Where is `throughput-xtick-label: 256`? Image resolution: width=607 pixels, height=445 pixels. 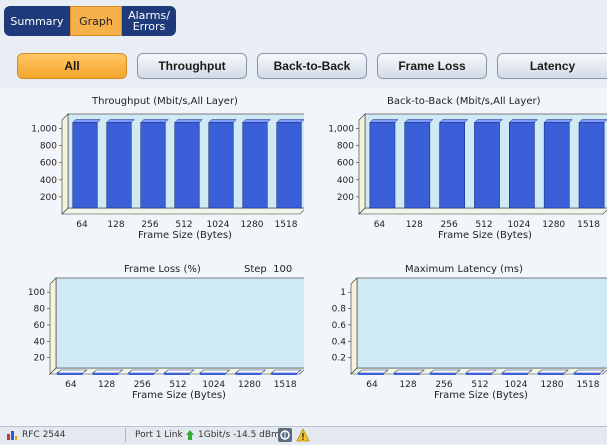
throughput-xtick-label: 256 is located at coordinates (149, 225).